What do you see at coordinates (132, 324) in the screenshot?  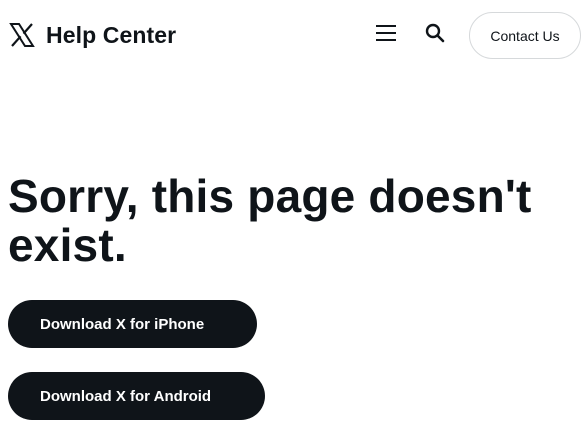 I see `download-iphone-button: Download X for iPhone` at bounding box center [132, 324].